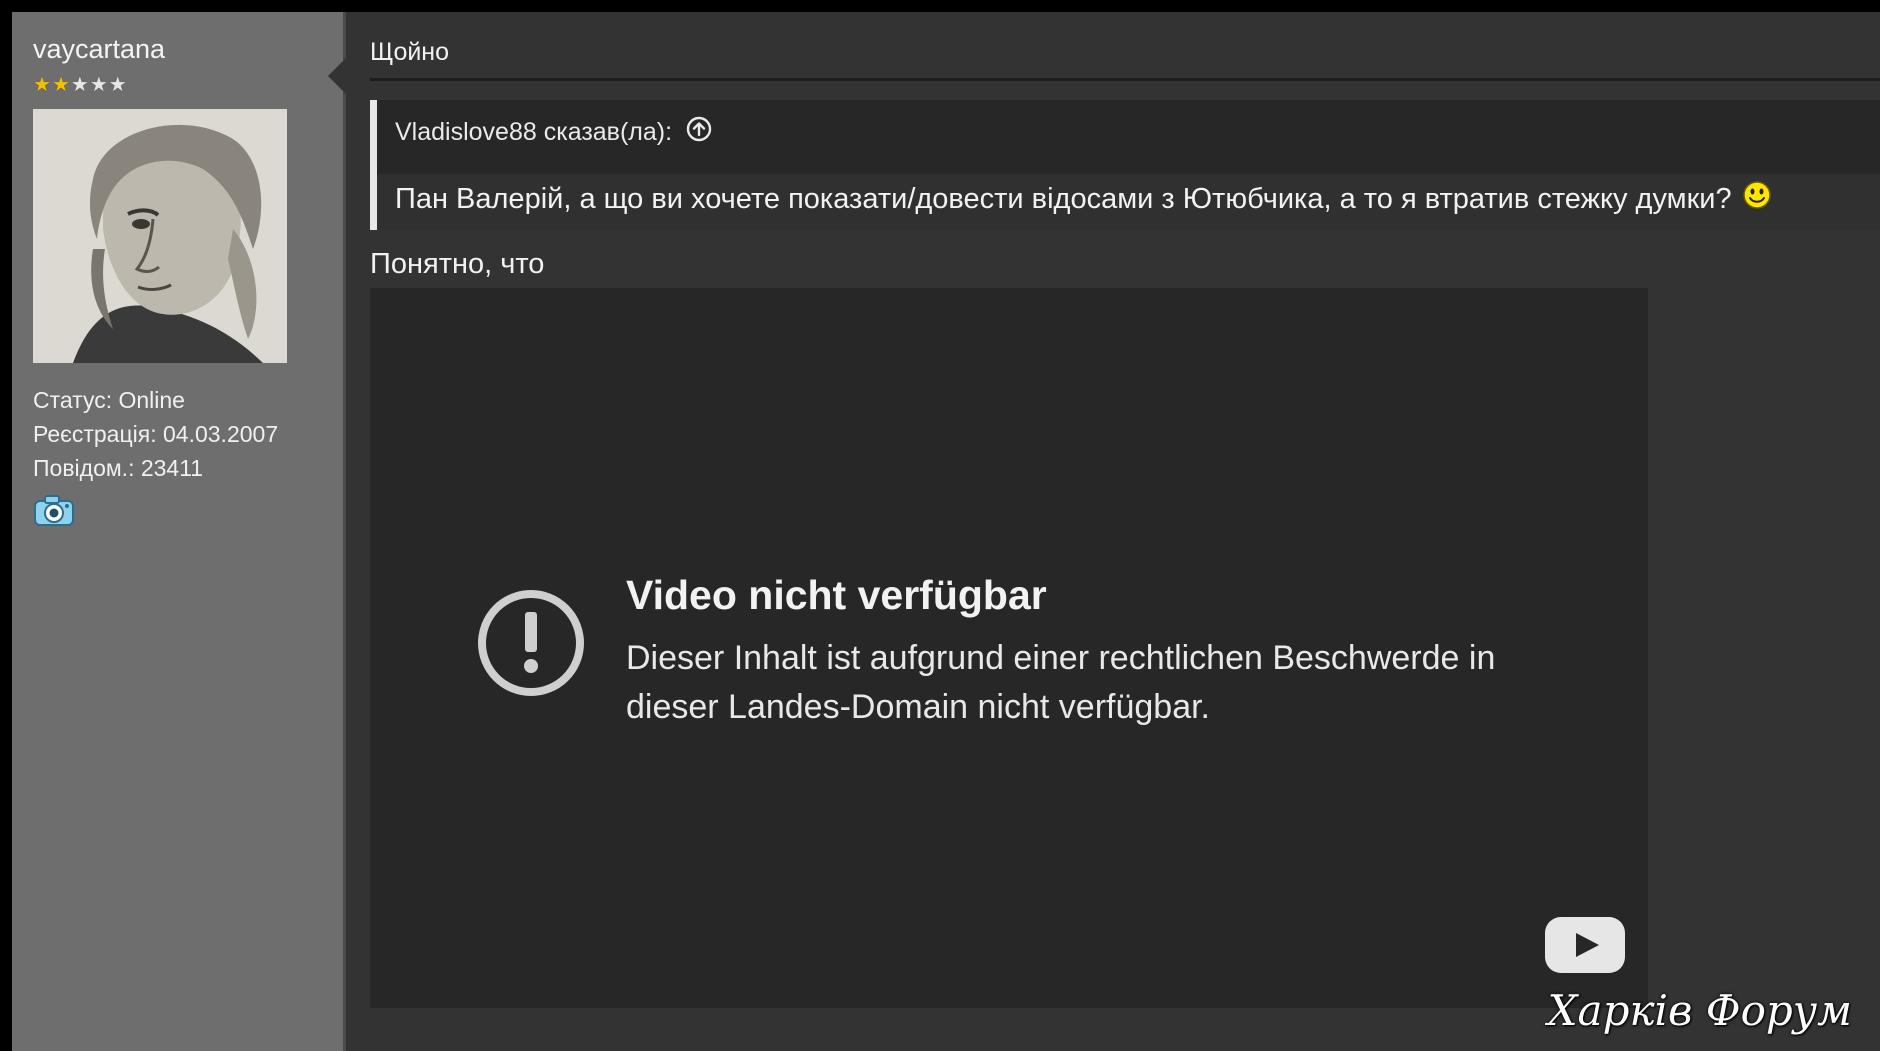 This screenshot has height=1051, width=1880. I want to click on user-post-count: Повідом.: 23411, so click(118, 468).